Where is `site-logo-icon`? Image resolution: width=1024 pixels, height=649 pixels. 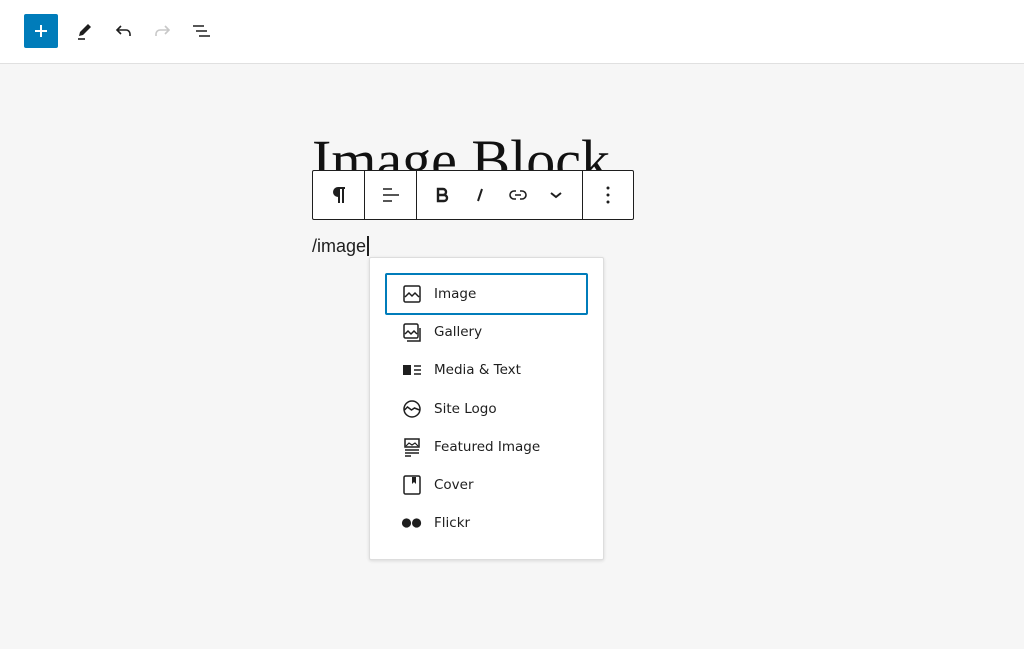 site-logo-icon is located at coordinates (412, 408).